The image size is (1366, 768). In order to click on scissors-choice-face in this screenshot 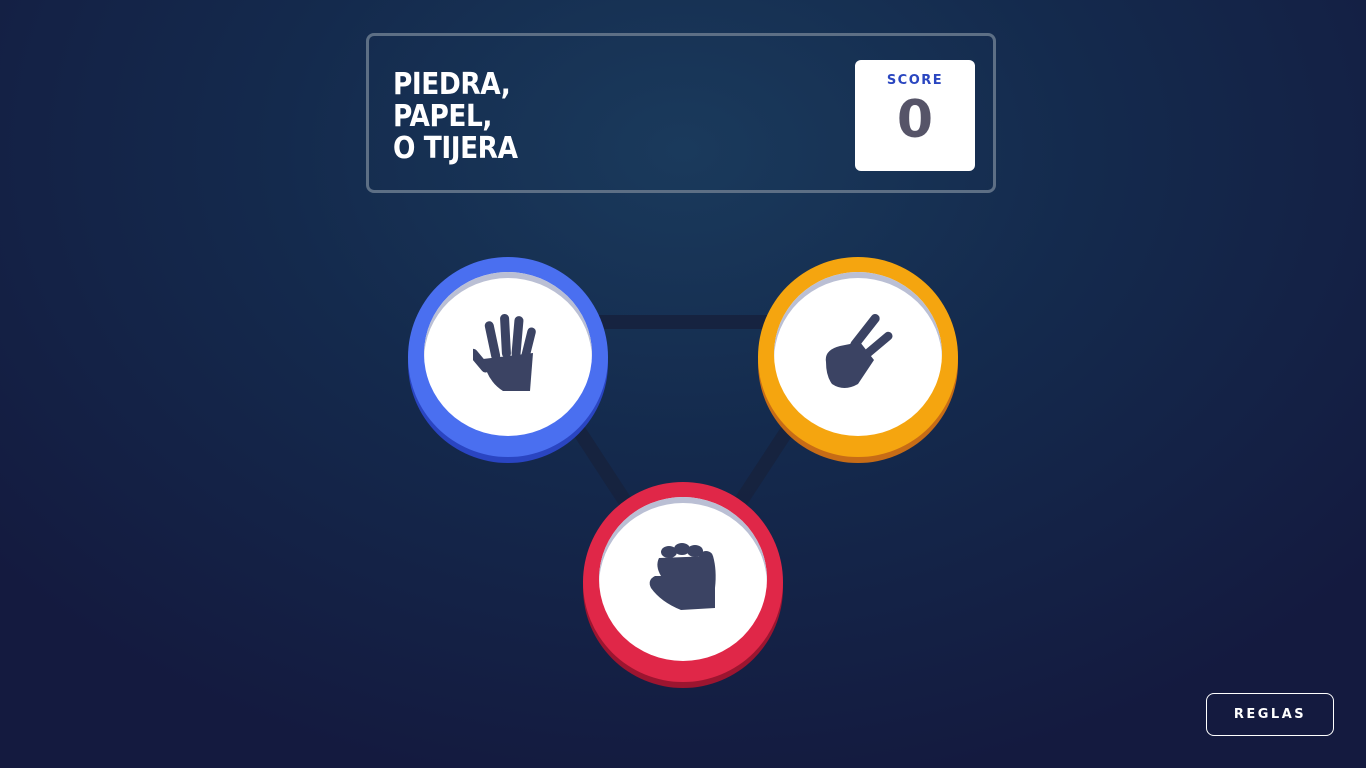, I will do `click(858, 354)`.